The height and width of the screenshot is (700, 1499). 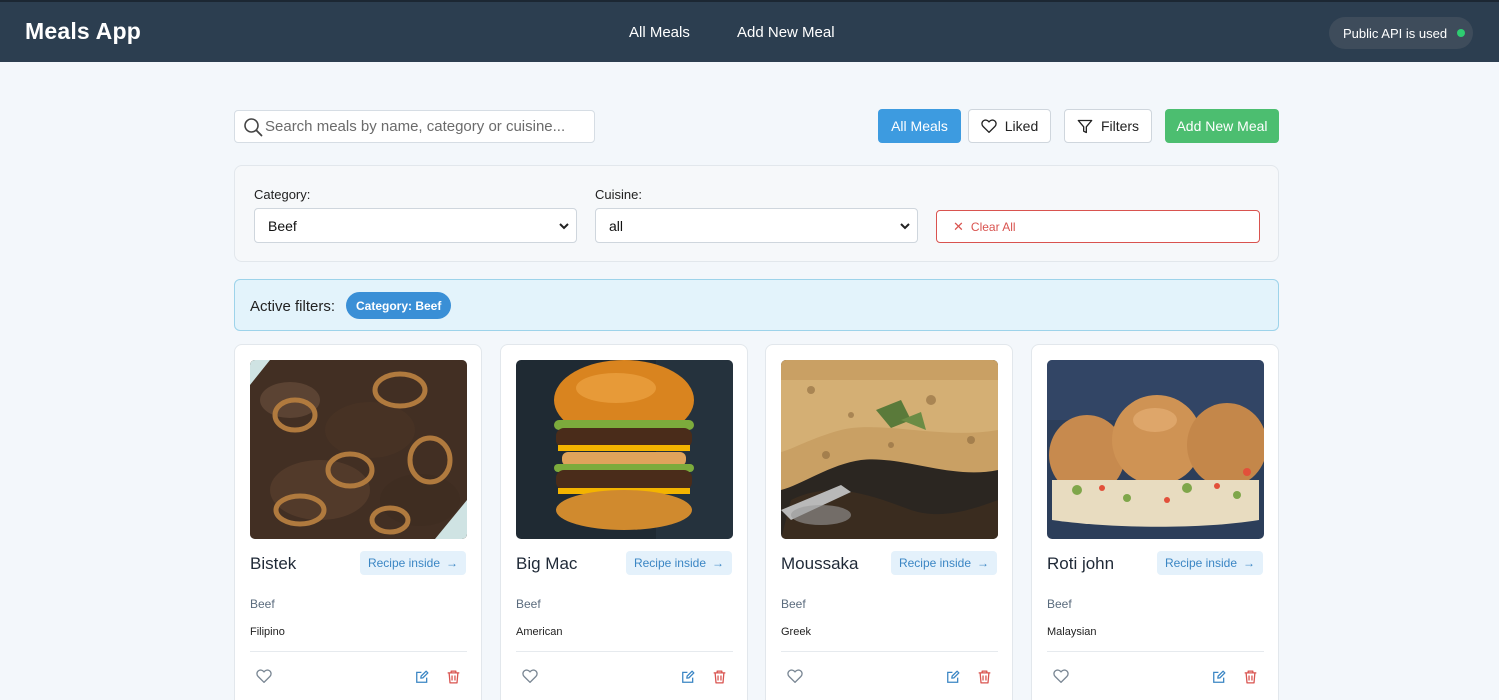 What do you see at coordinates (415, 225) in the screenshot?
I see `category-select: Beef` at bounding box center [415, 225].